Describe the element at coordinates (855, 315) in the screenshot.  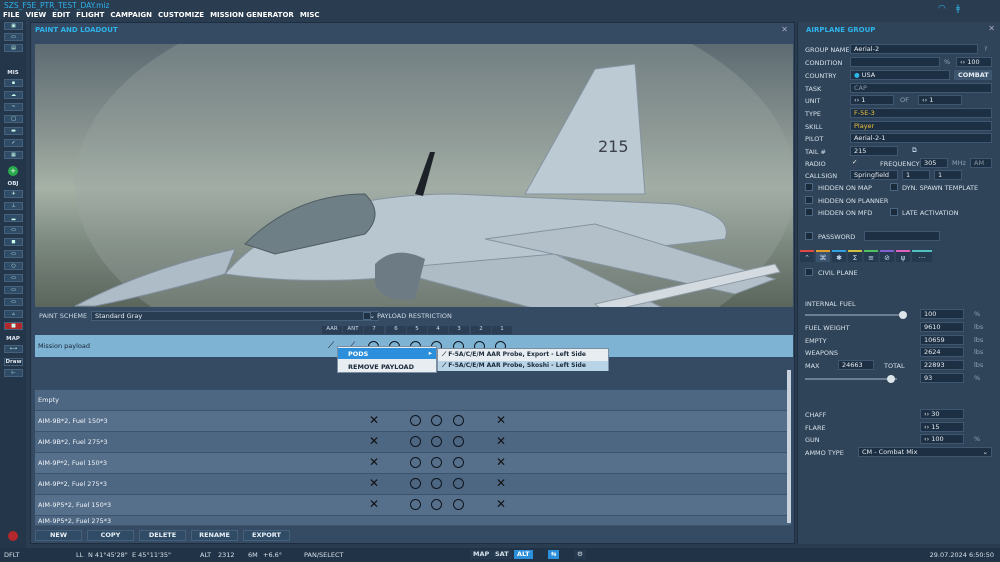
I see `internal-fuel-slider` at that location.